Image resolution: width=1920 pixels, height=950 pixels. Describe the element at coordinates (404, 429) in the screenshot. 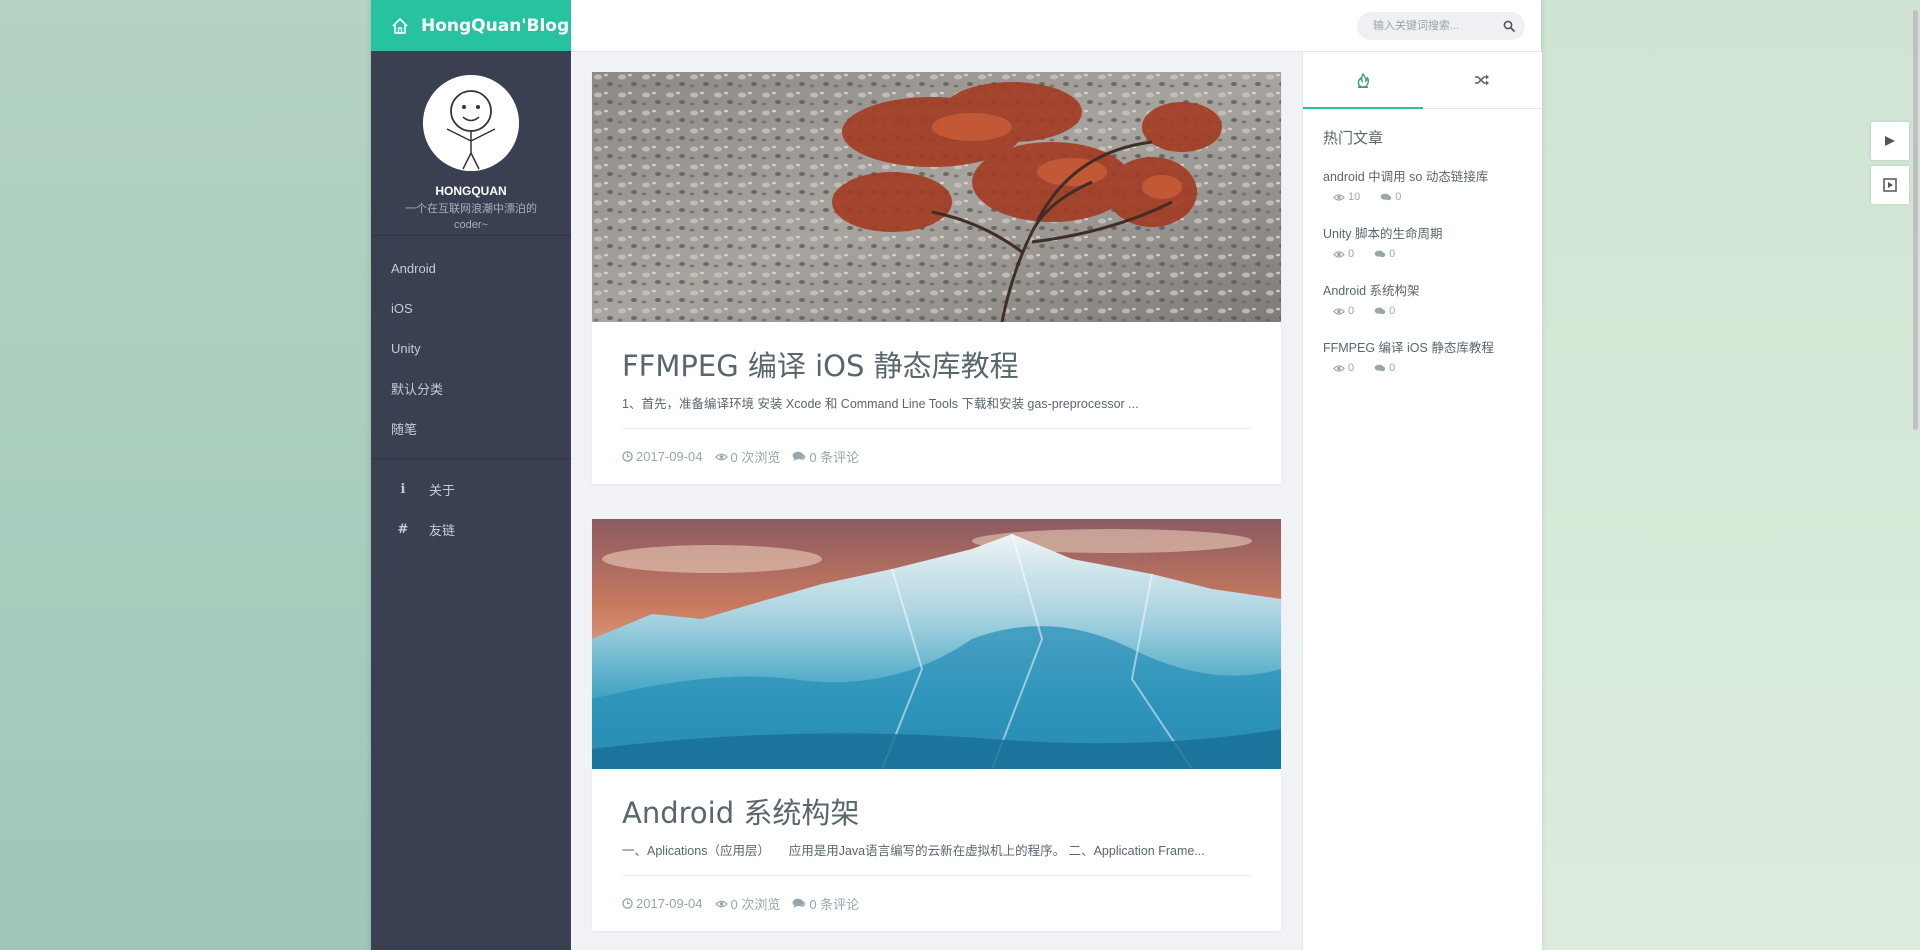

I see `nav-item-label: 随笔` at that location.